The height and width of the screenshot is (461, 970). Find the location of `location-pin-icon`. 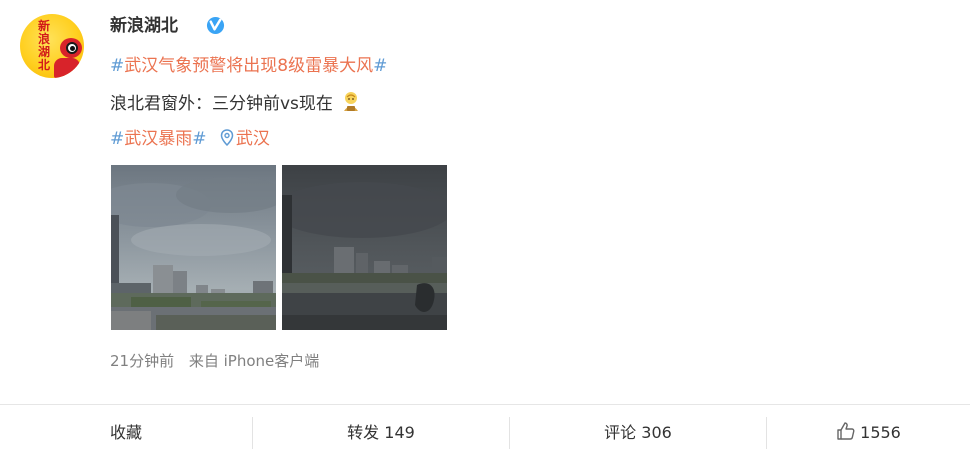

location-pin-icon is located at coordinates (227, 137).